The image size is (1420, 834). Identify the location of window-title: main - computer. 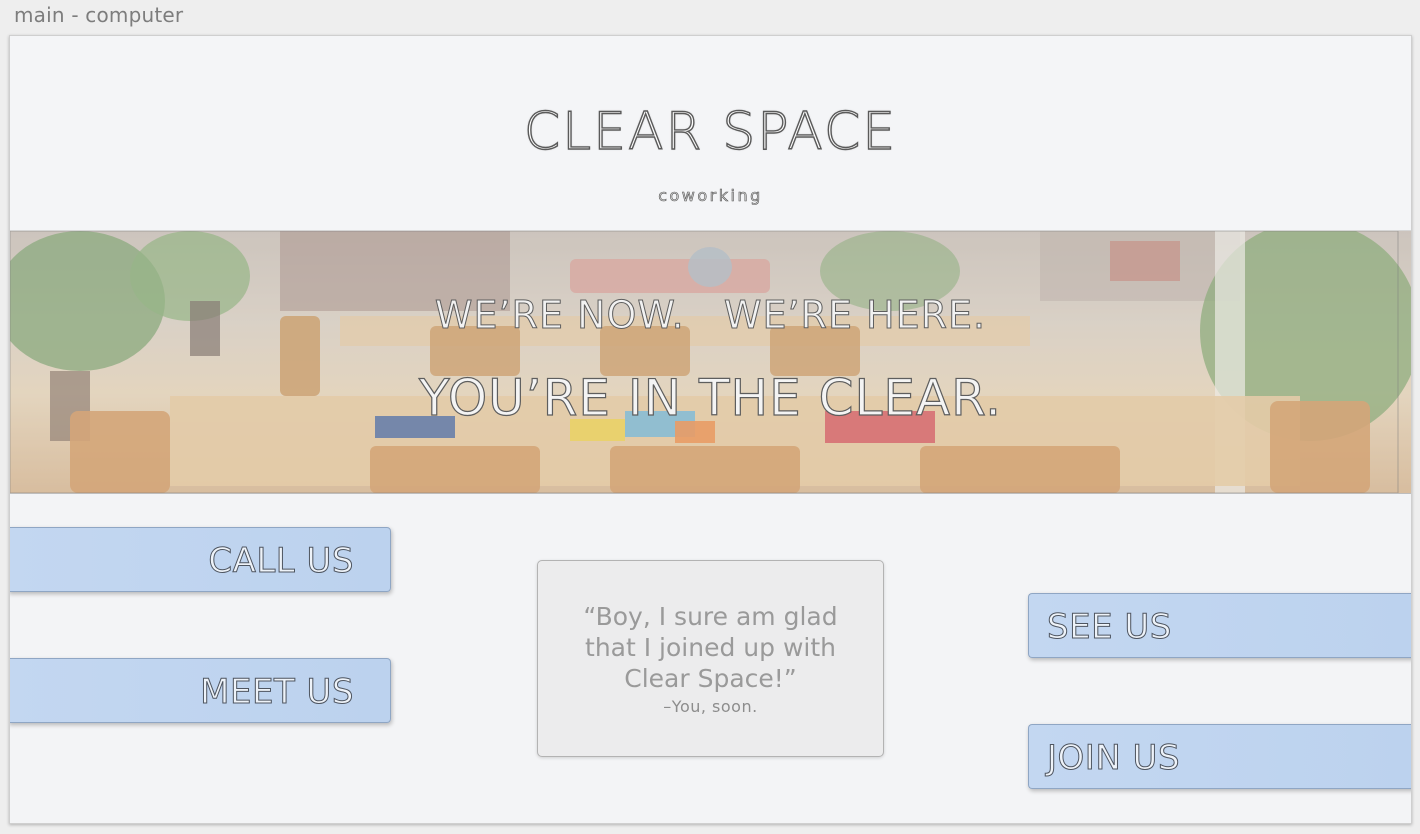
(99, 15).